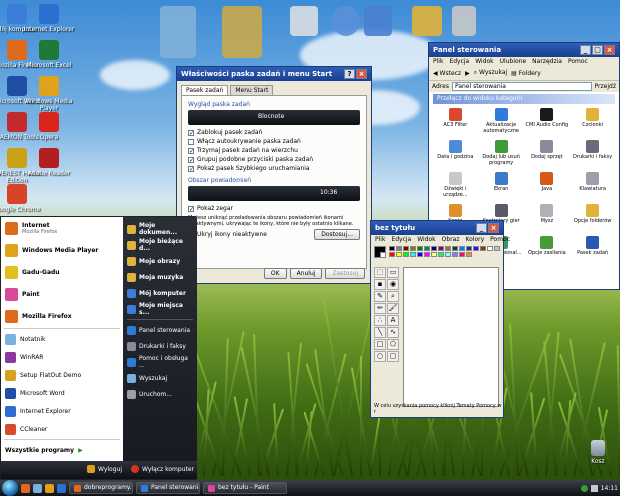  I want to click on fill-icon: ◉, so click(393, 284).